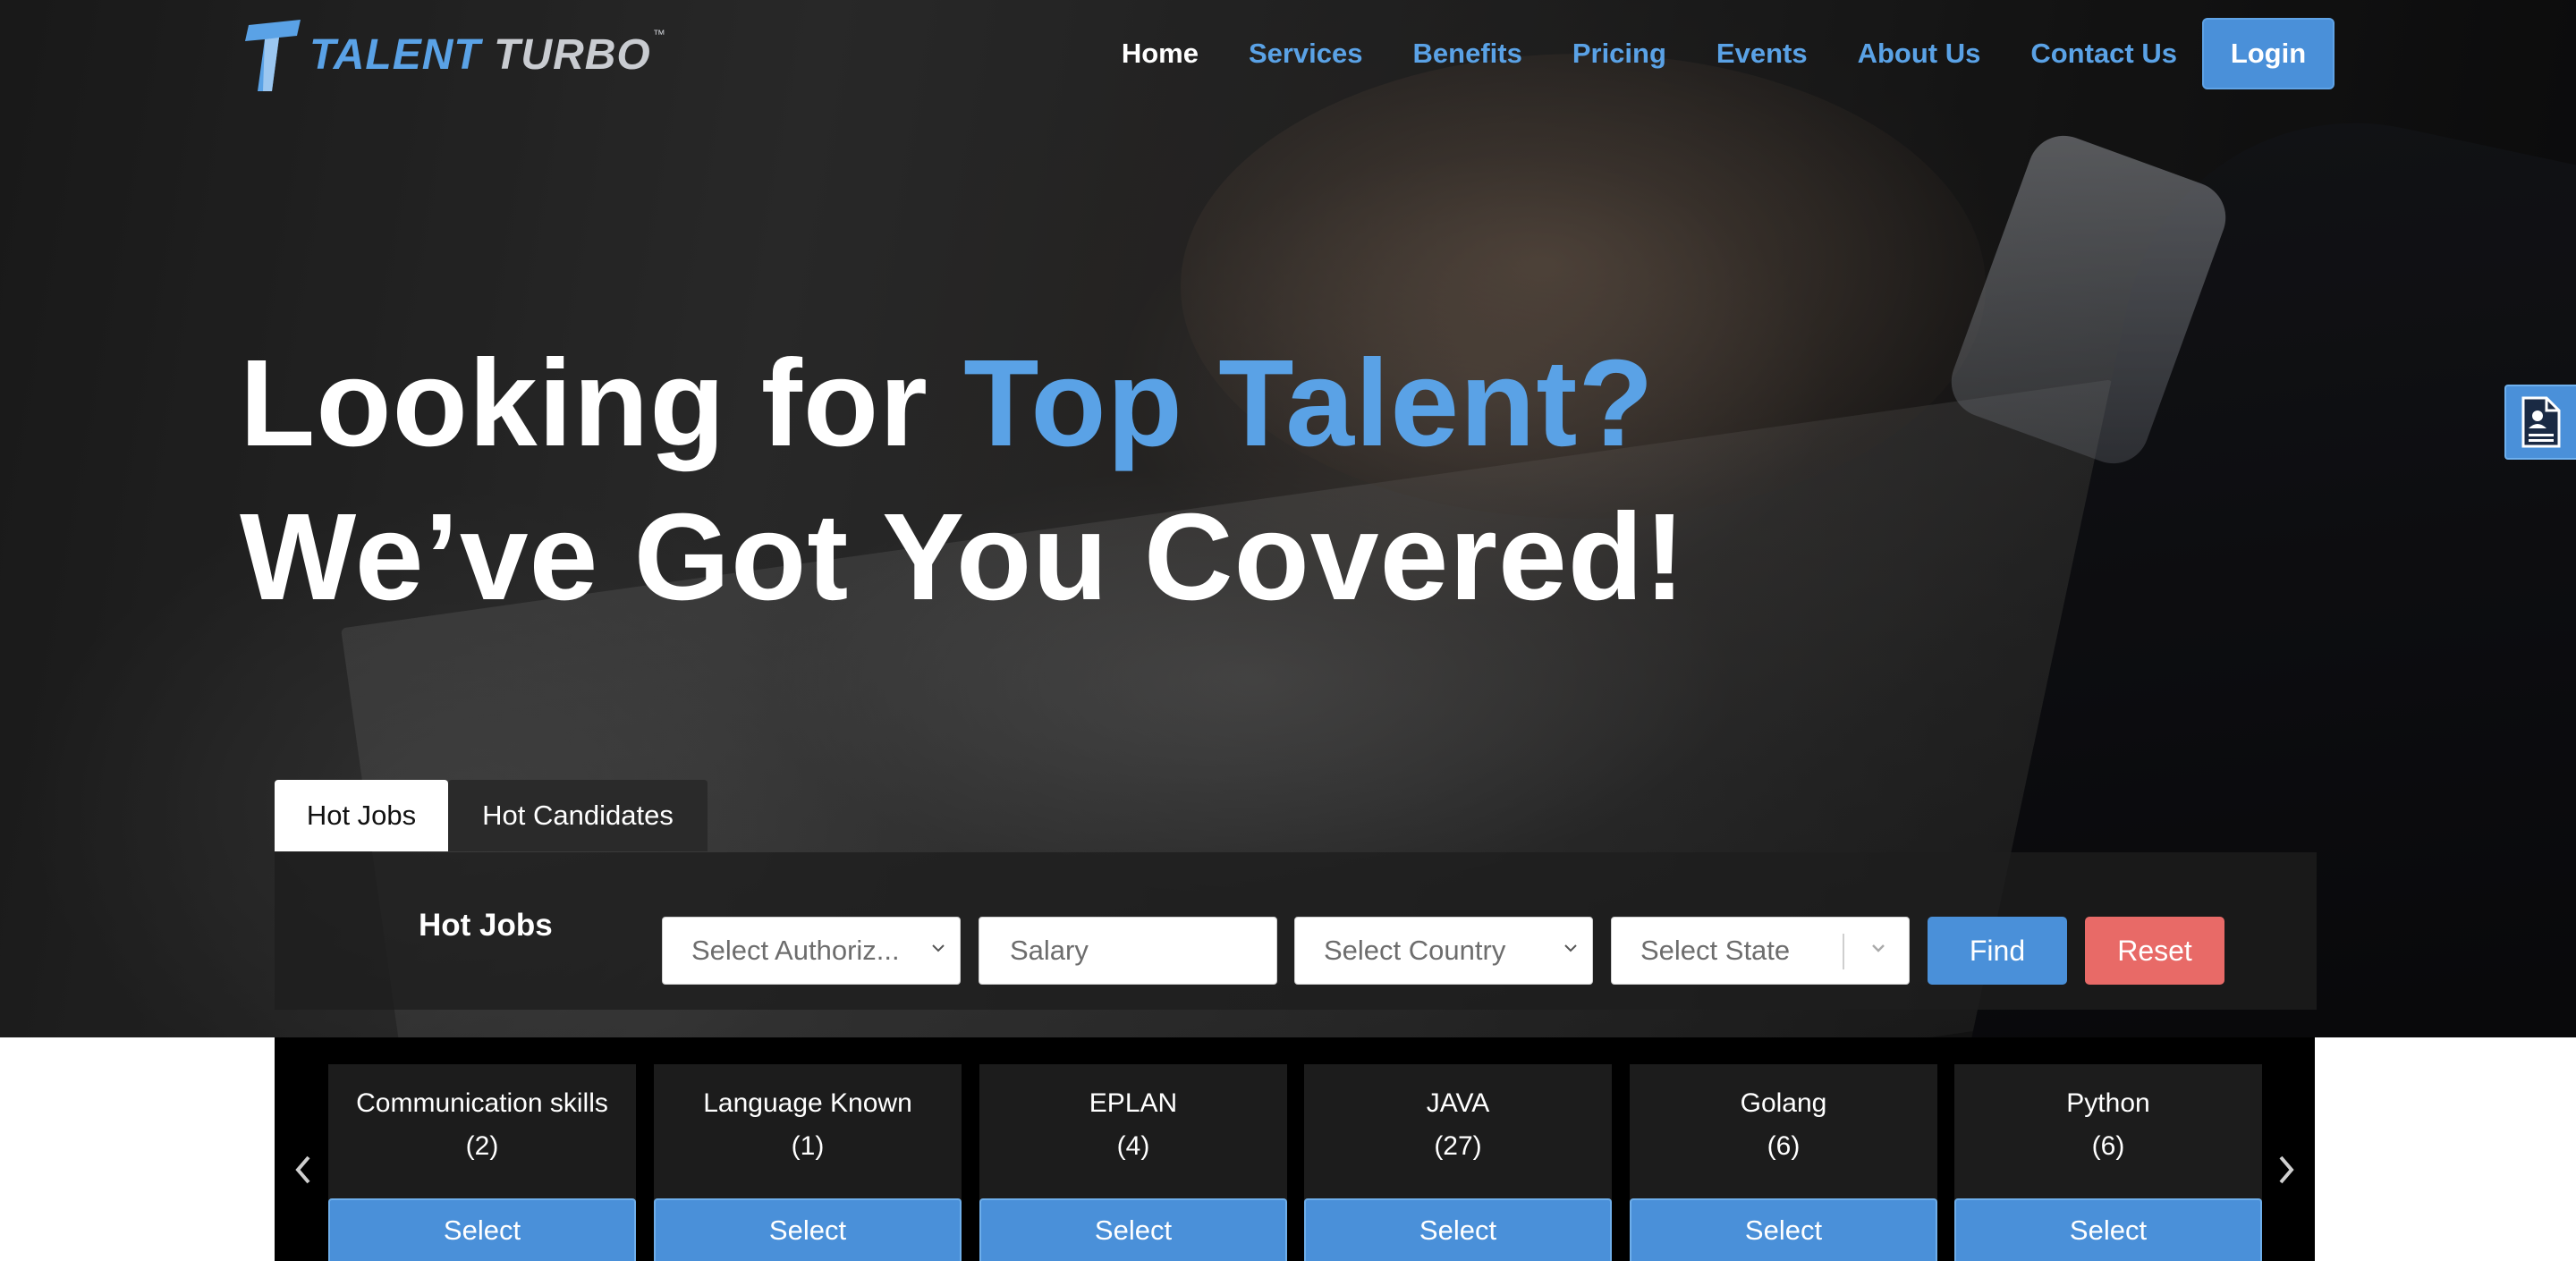 Image resolution: width=2576 pixels, height=1261 pixels. What do you see at coordinates (1783, 1103) in the screenshot?
I see `skill-title: Golang` at bounding box center [1783, 1103].